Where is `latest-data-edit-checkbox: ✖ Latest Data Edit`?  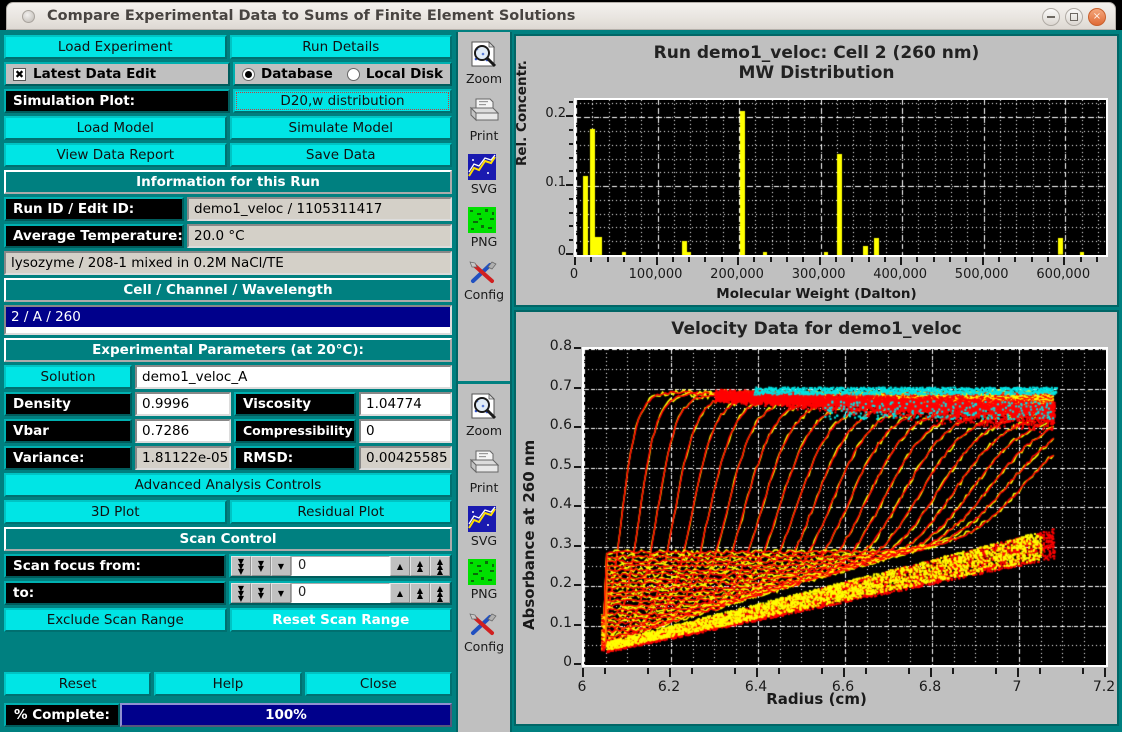 latest-data-edit-checkbox: ✖ Latest Data Edit is located at coordinates (117, 74).